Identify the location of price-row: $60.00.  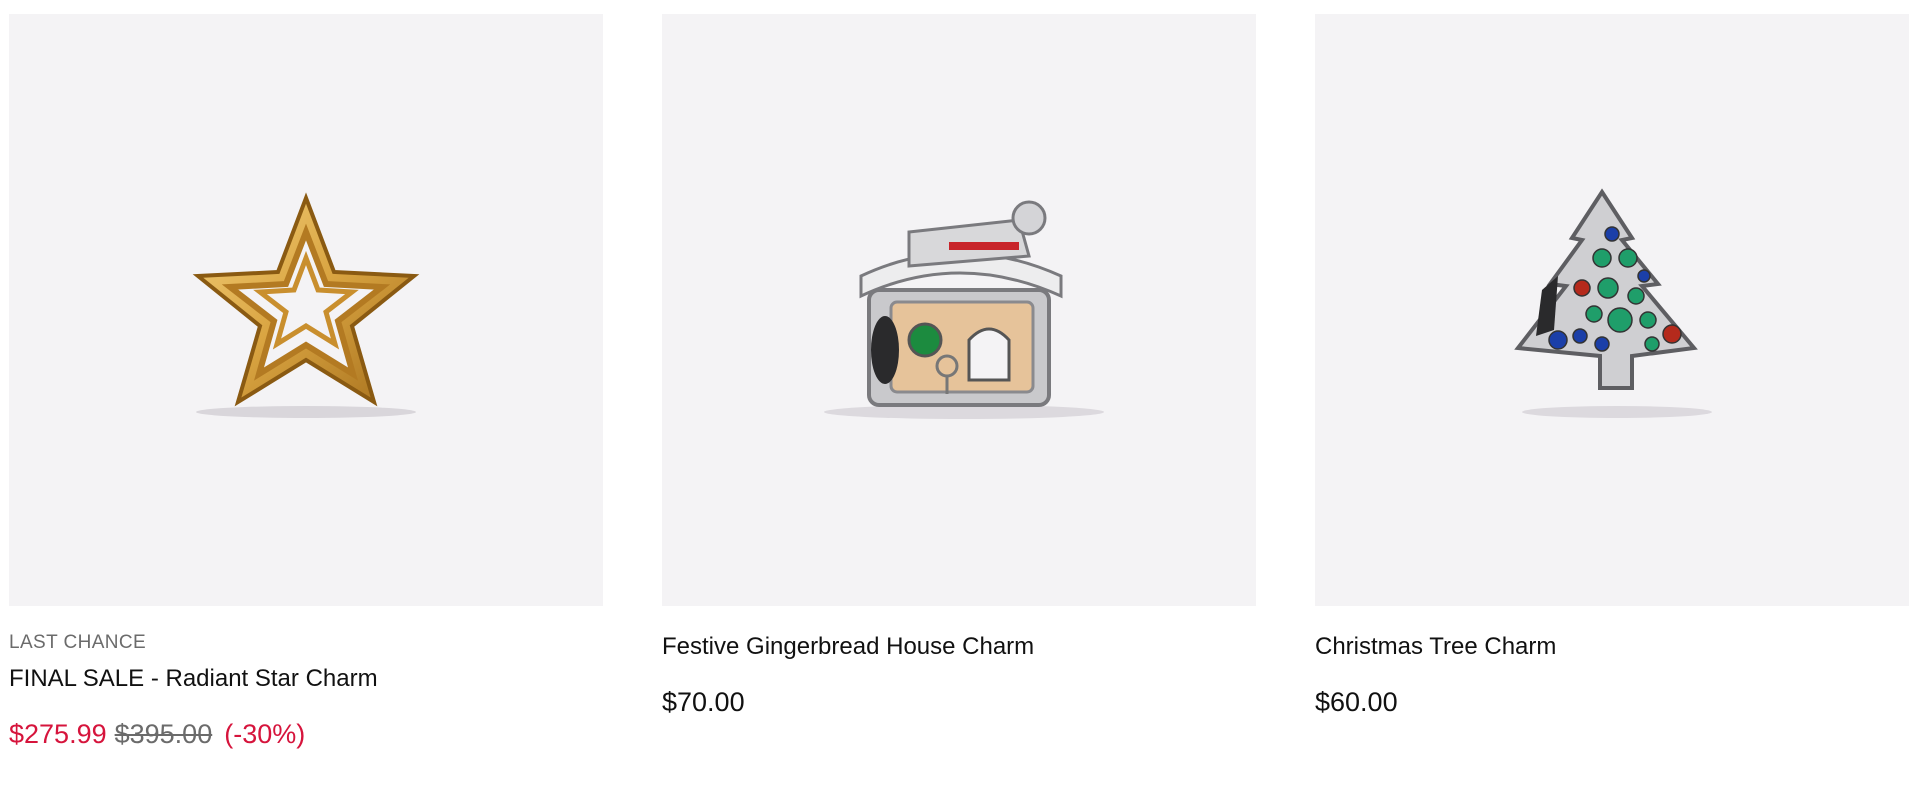
(1612, 702).